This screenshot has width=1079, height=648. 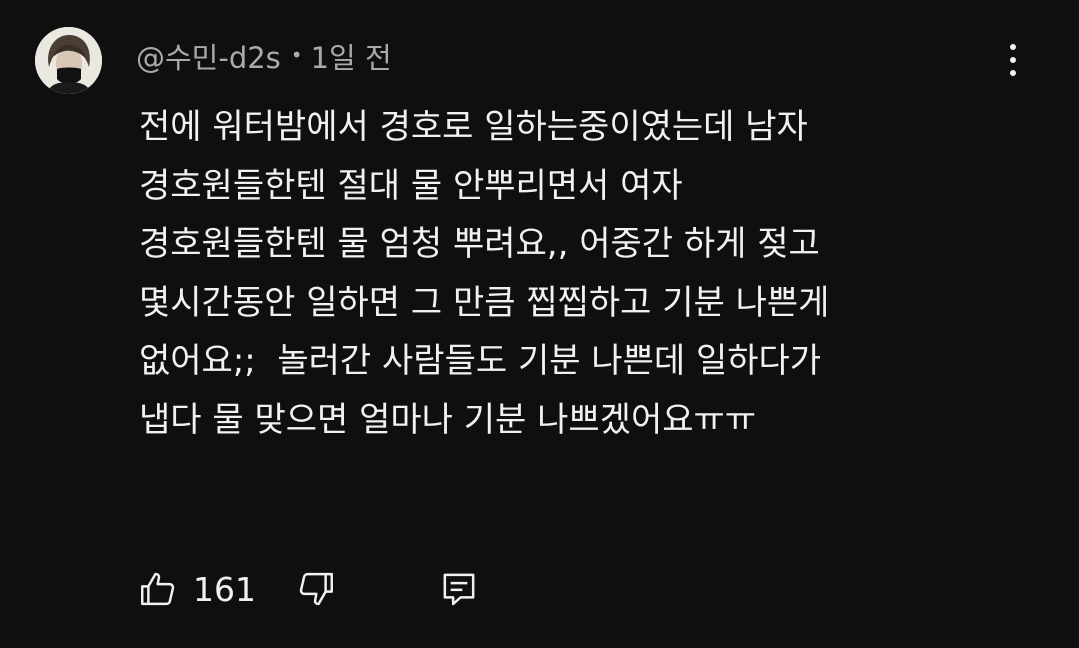 What do you see at coordinates (448, 419) in the screenshot?
I see `comment-line: 냅다 물 맞으면 얼마나 기분 나쁘겠어요ㅠㅠ` at bounding box center [448, 419].